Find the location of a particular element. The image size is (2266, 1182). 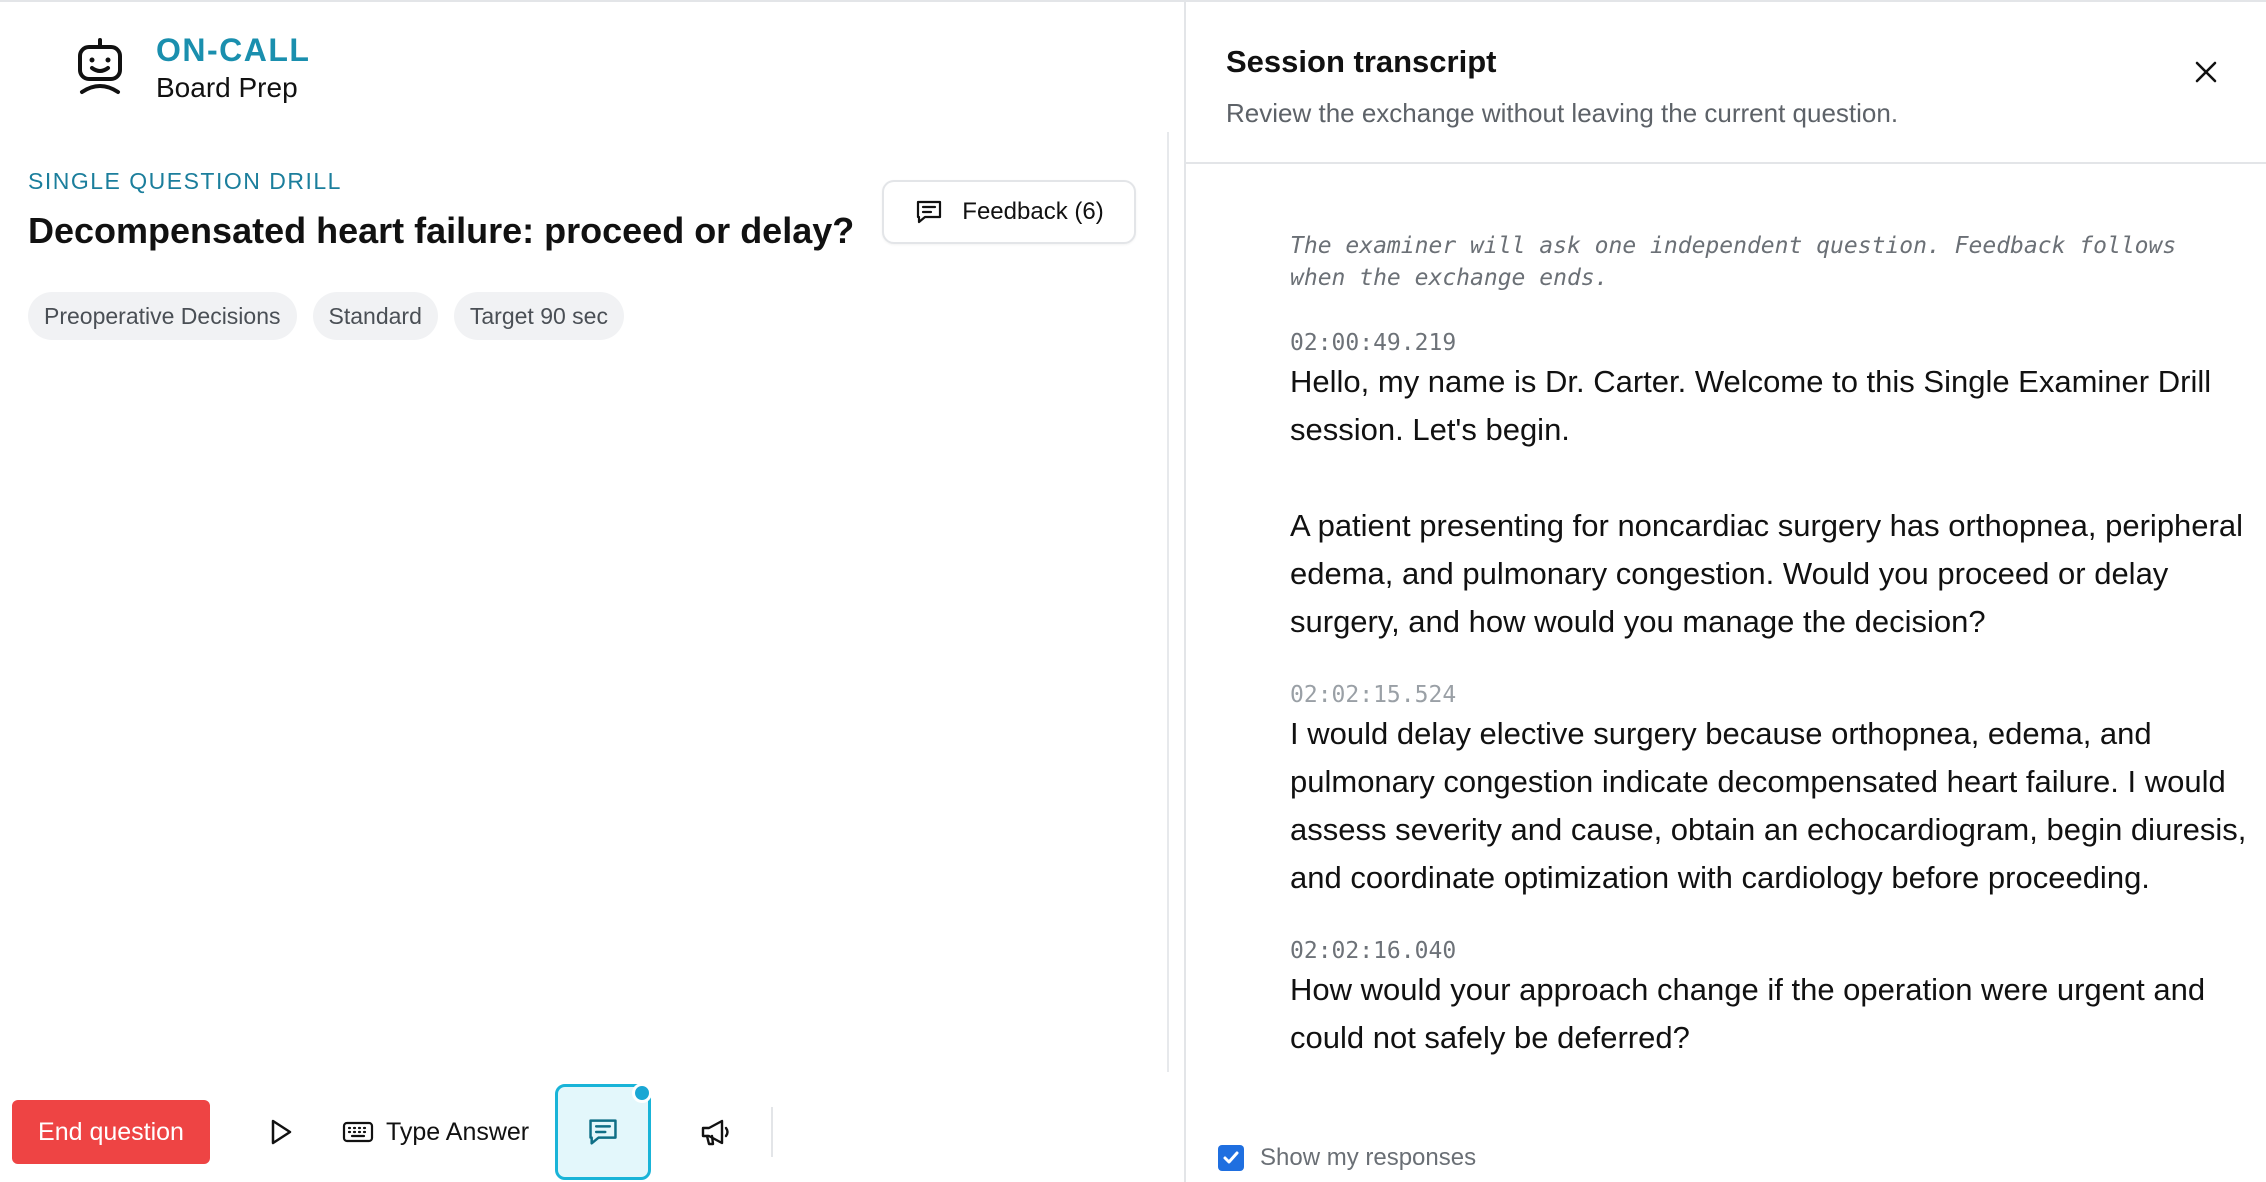

brand: ON-CALL Board Prep is located at coordinates (189, 68).